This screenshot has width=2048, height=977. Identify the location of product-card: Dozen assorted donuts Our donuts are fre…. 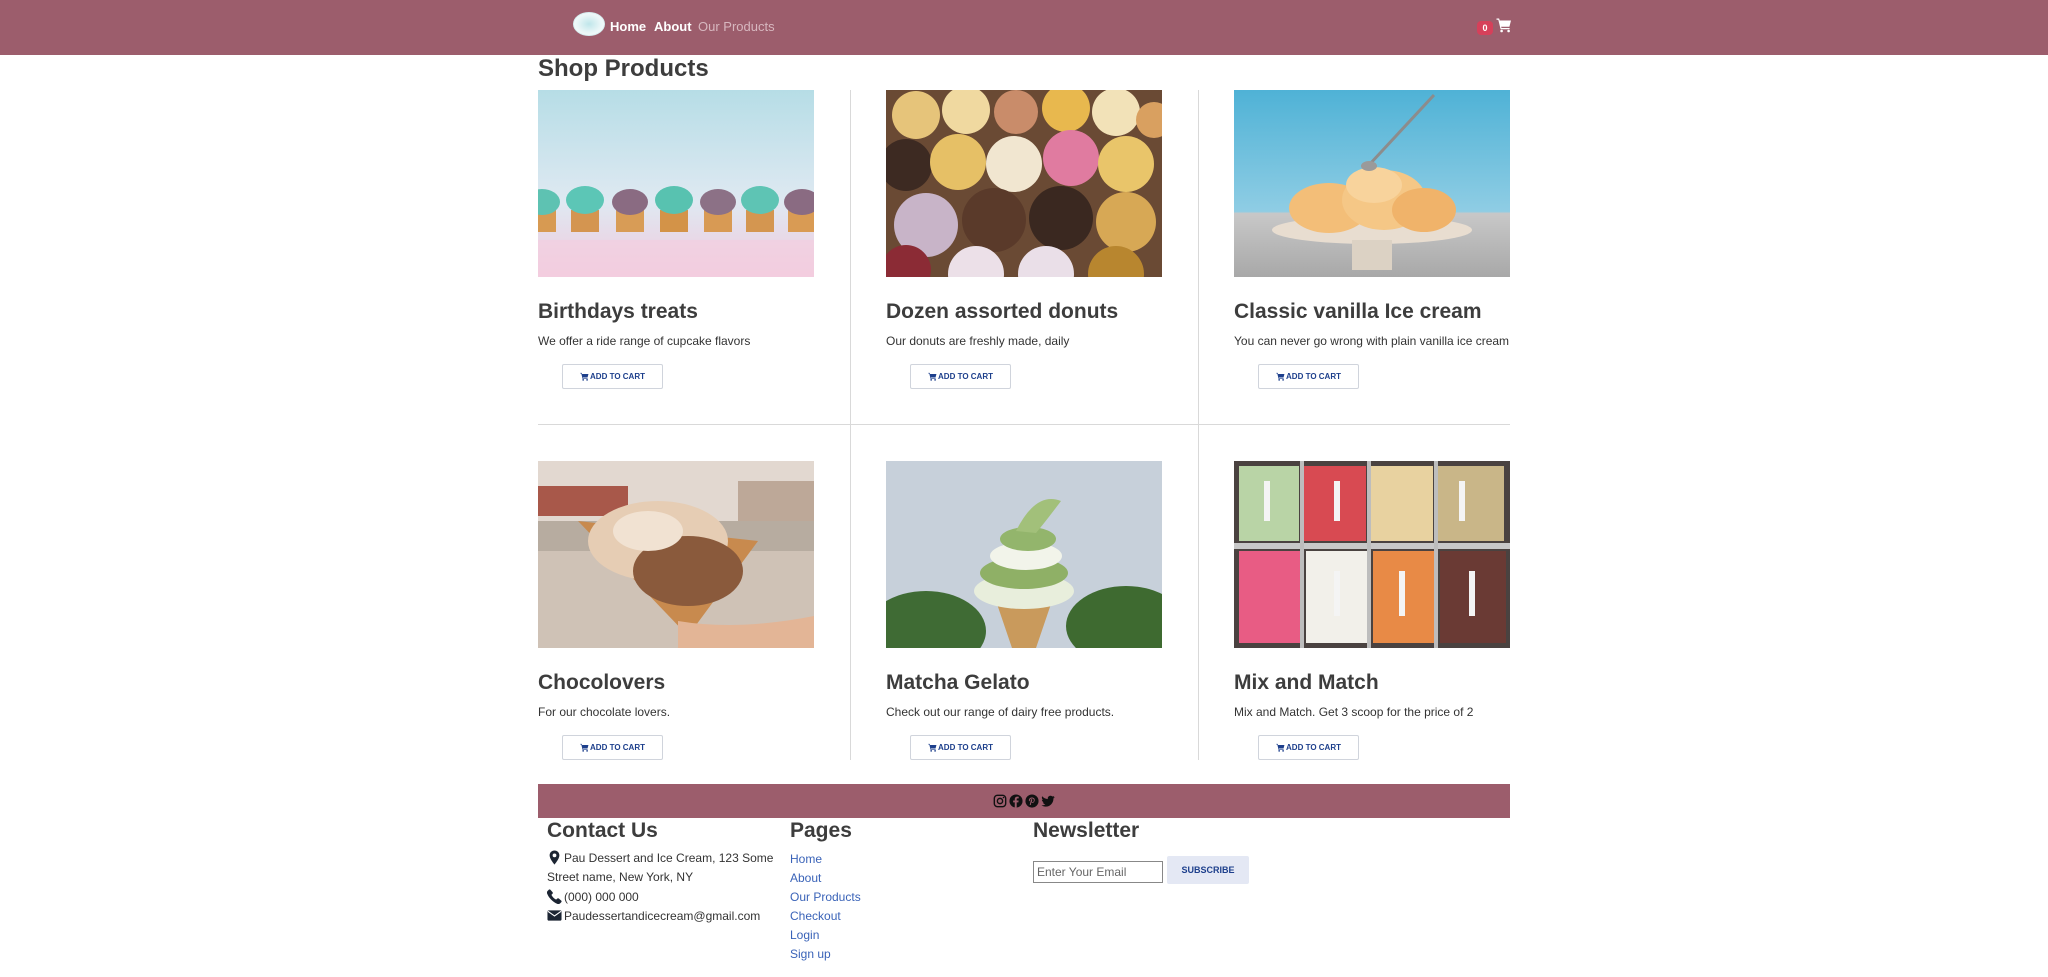
(1060, 255).